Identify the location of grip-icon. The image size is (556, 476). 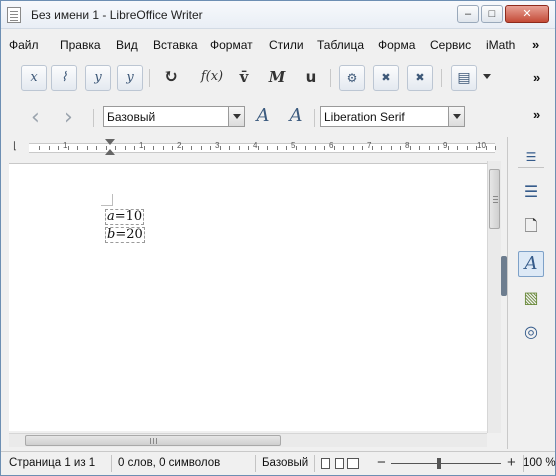
(495, 196).